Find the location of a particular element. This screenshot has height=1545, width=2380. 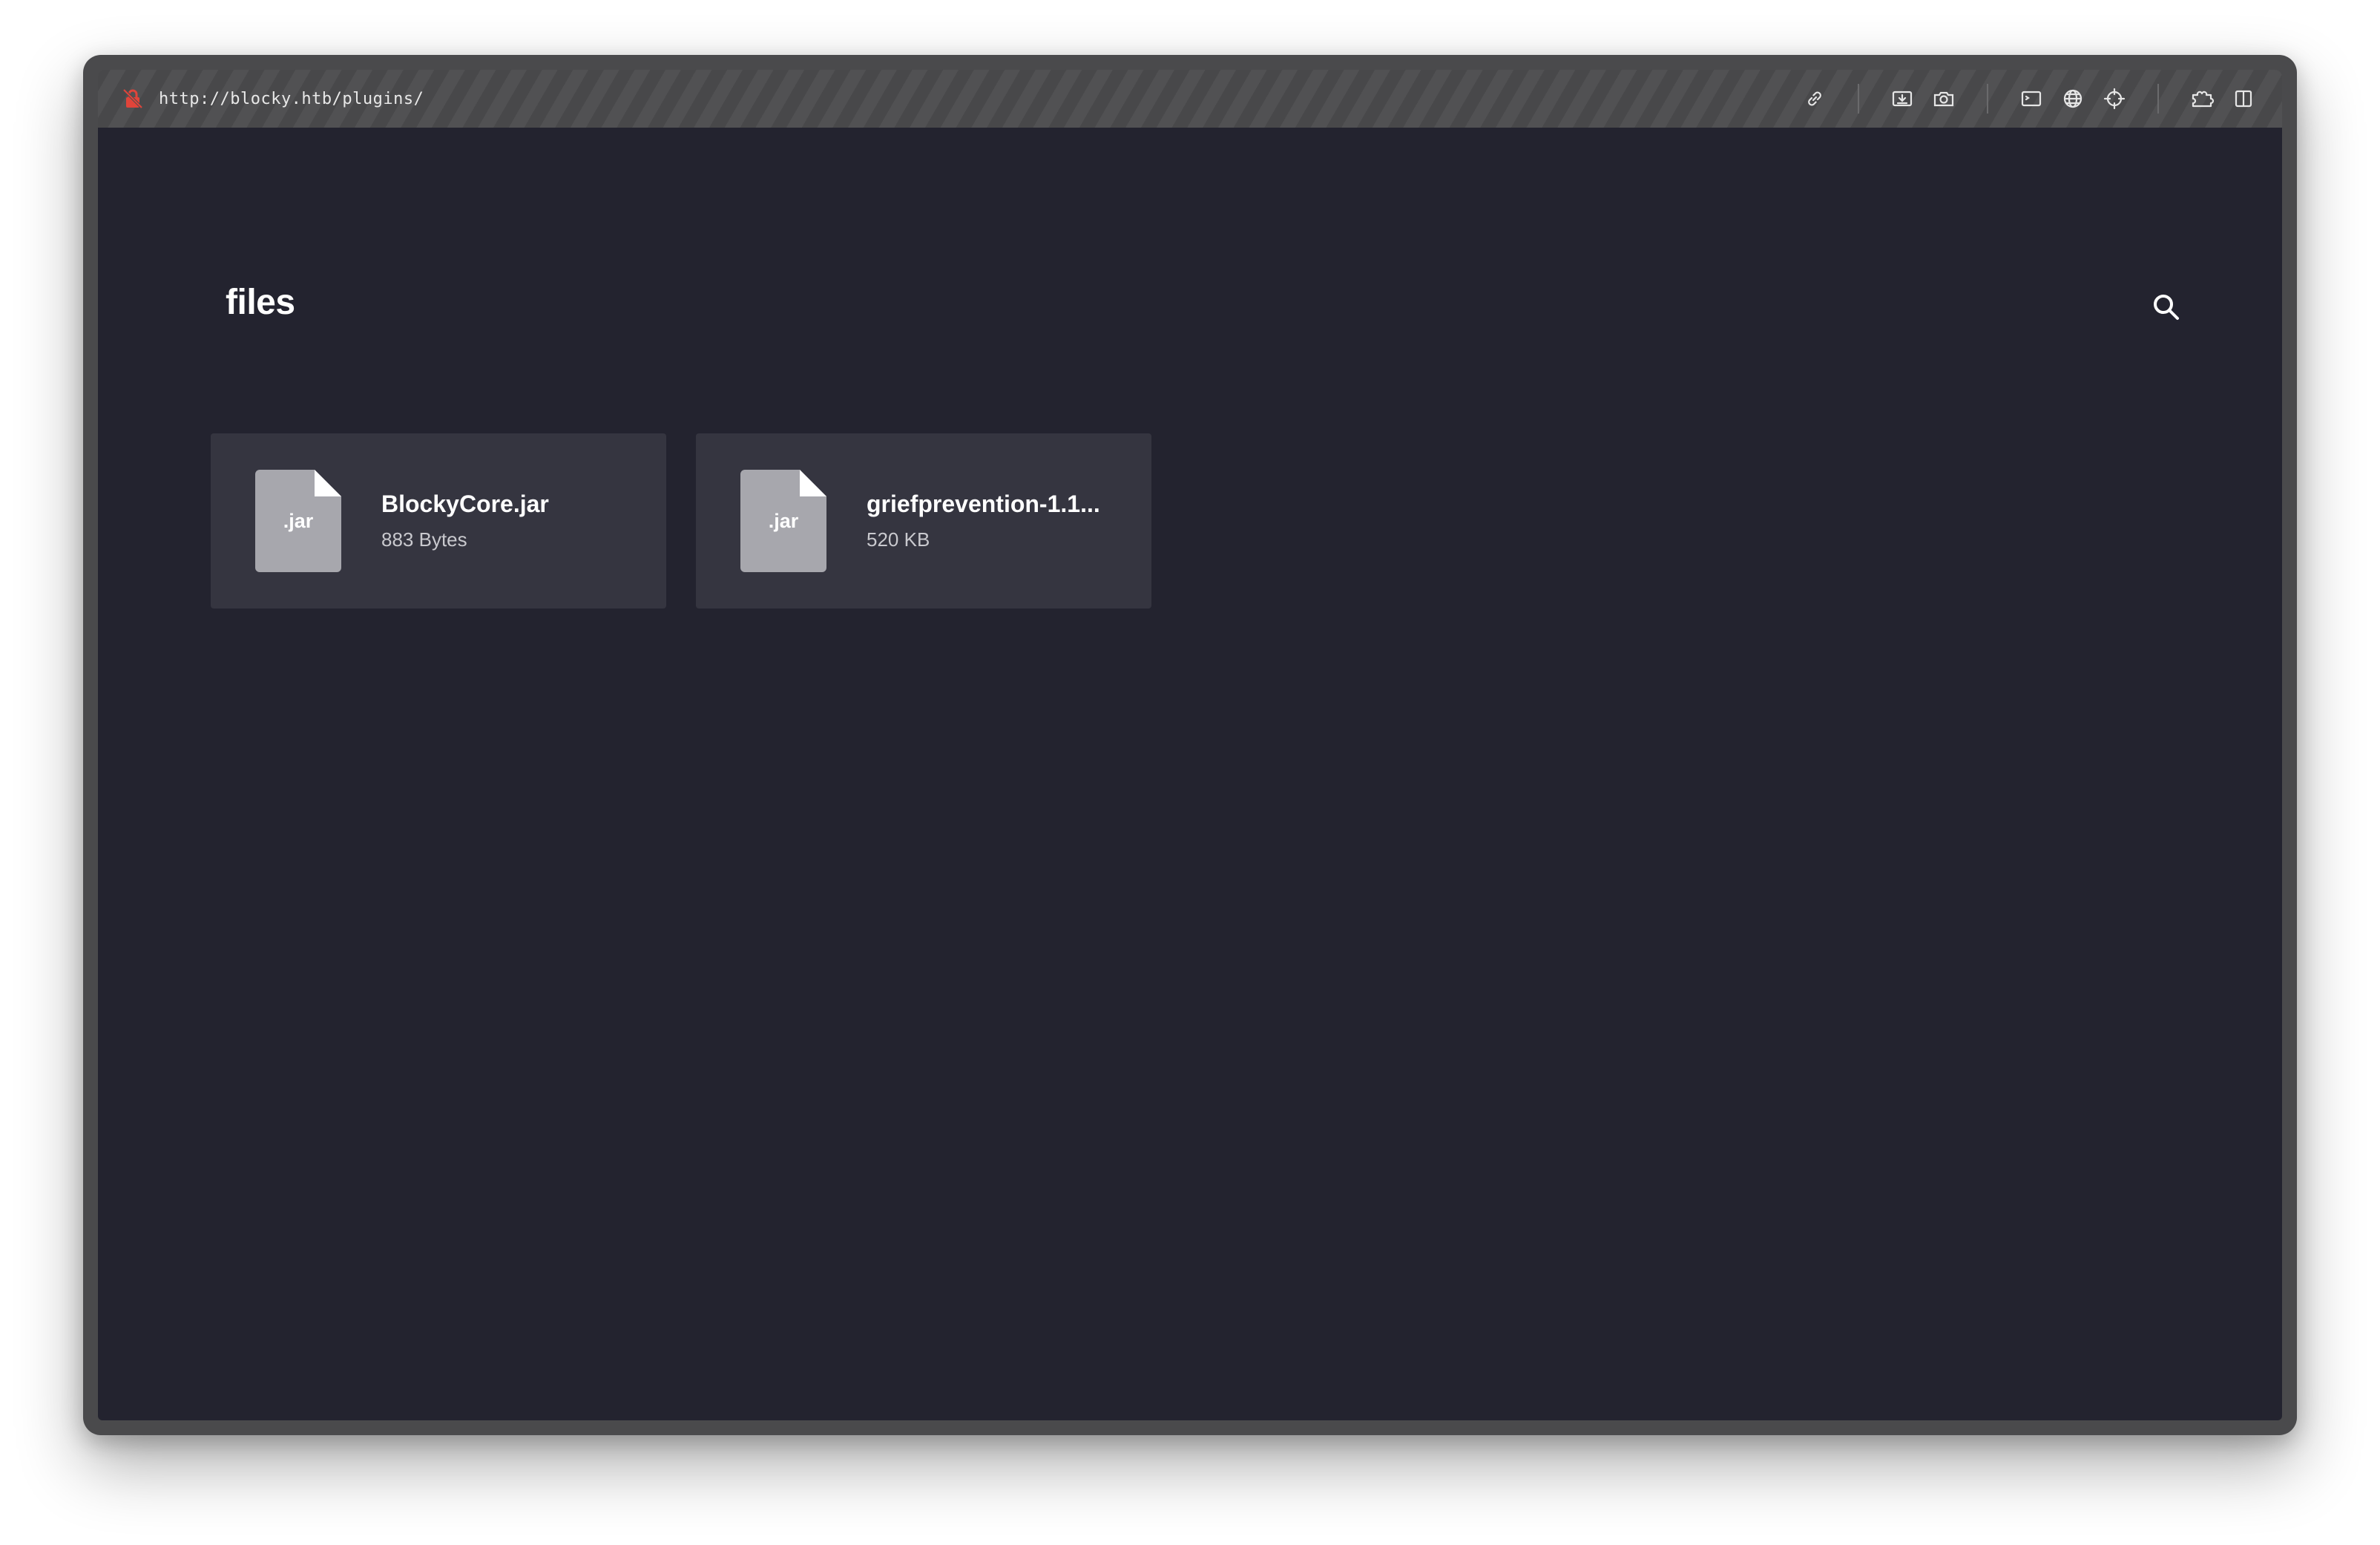

split-view-icon is located at coordinates (2243, 98).